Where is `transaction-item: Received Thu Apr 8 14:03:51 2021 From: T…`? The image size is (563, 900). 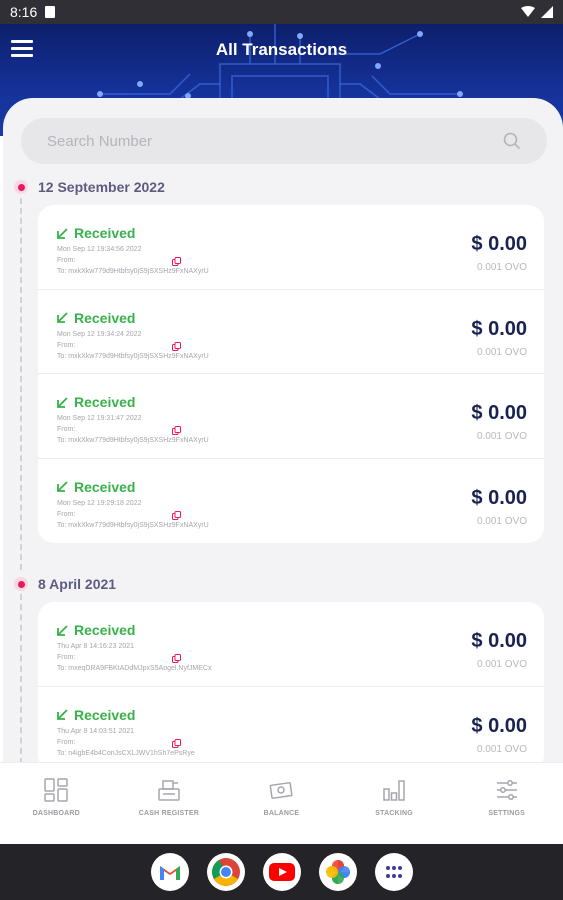 transaction-item: Received Thu Apr 8 14:03:51 2021 From: T… is located at coordinates (291, 725).